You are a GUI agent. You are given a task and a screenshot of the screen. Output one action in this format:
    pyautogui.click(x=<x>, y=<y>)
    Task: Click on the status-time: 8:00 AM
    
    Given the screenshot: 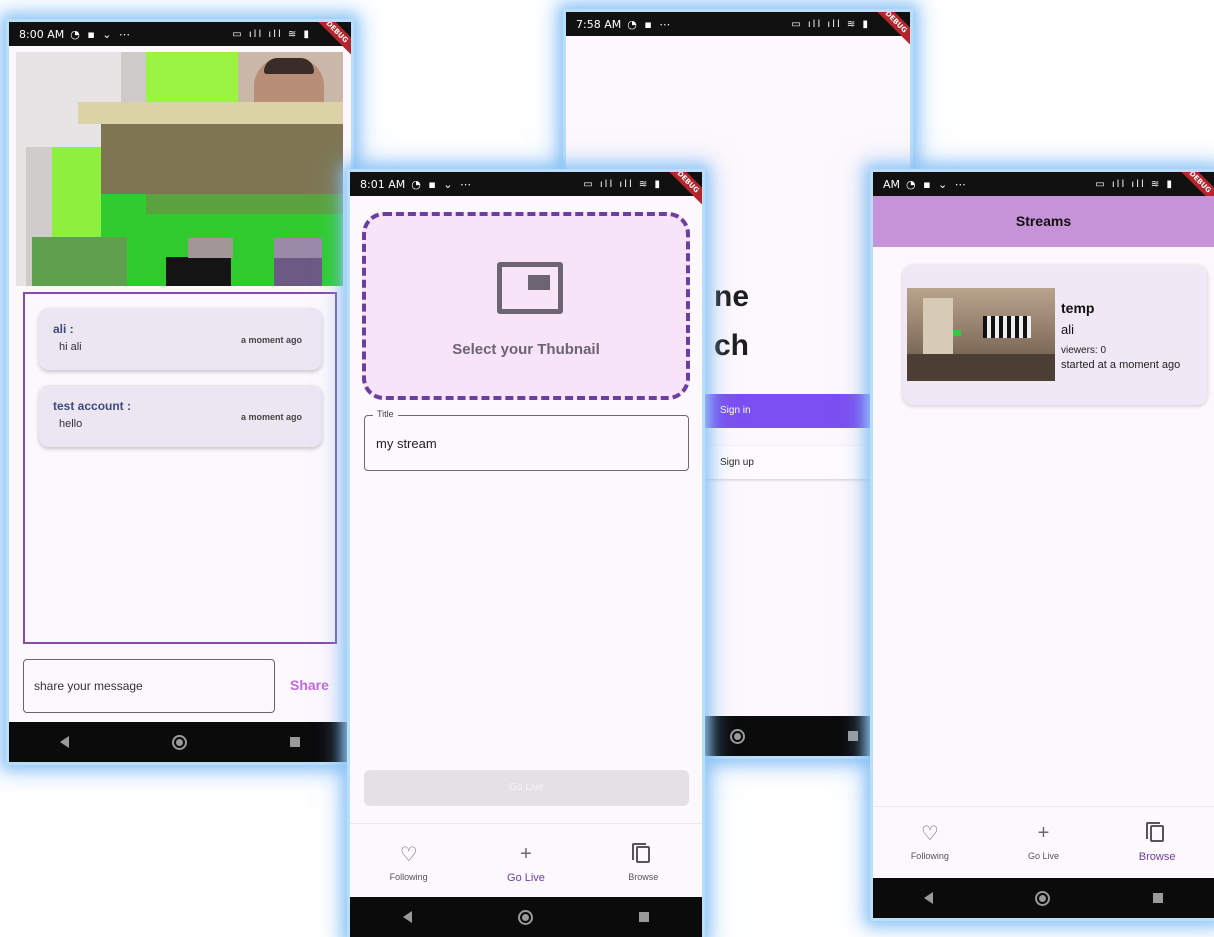 What is the action you would take?
    pyautogui.click(x=42, y=34)
    